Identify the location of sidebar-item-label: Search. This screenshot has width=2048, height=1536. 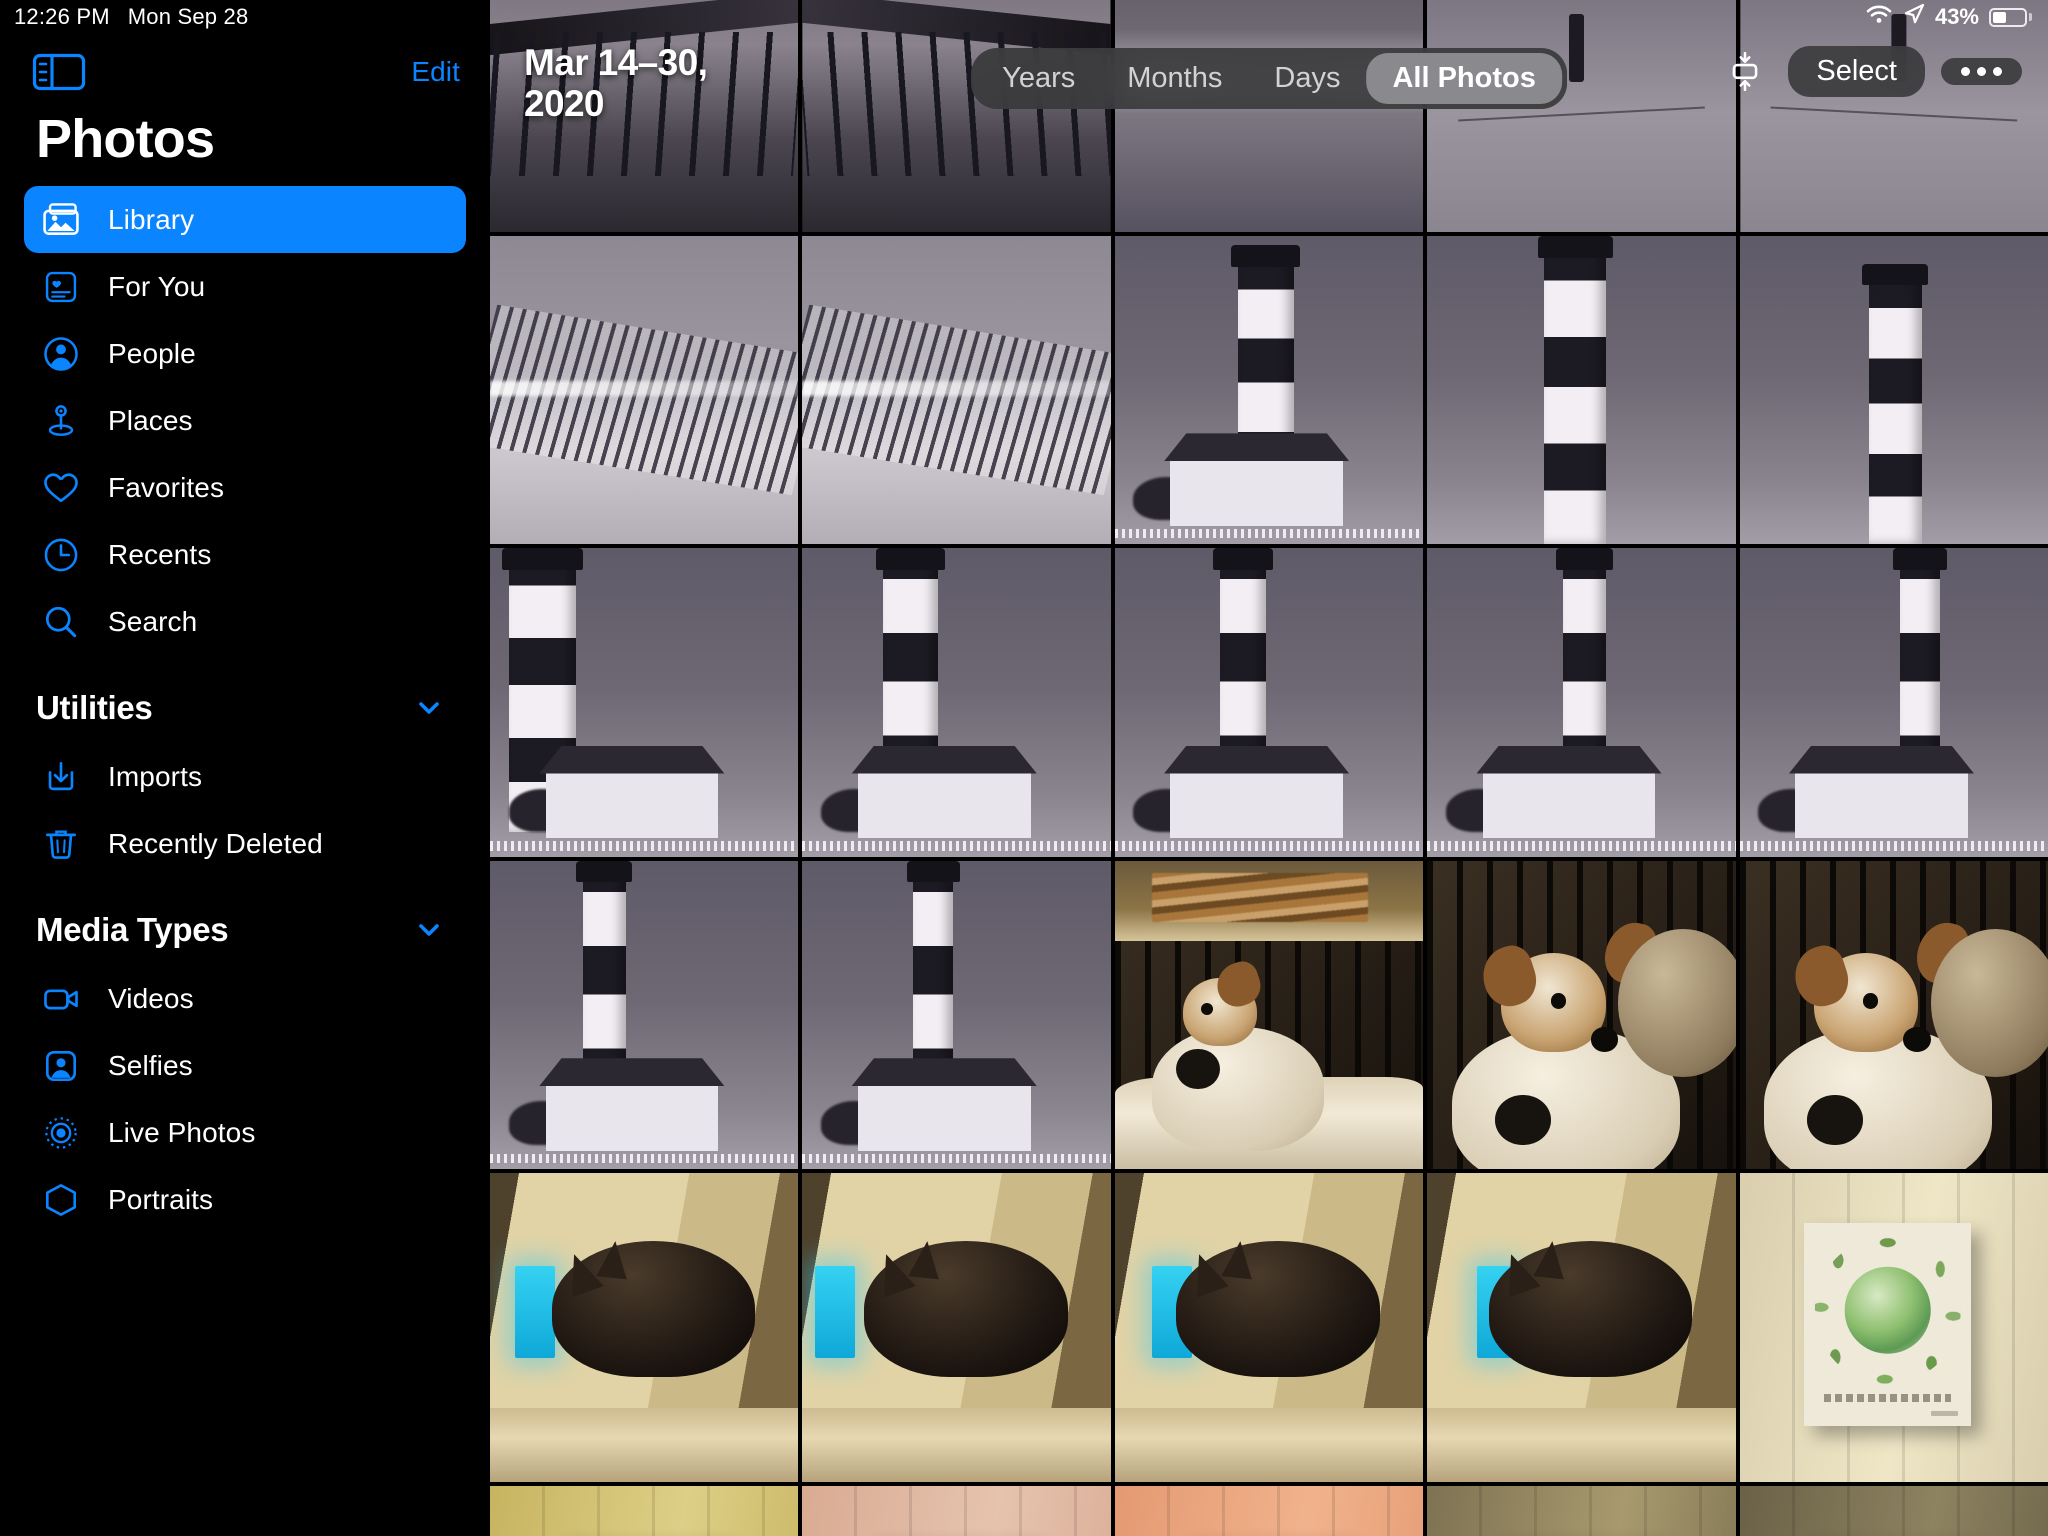
(153, 621).